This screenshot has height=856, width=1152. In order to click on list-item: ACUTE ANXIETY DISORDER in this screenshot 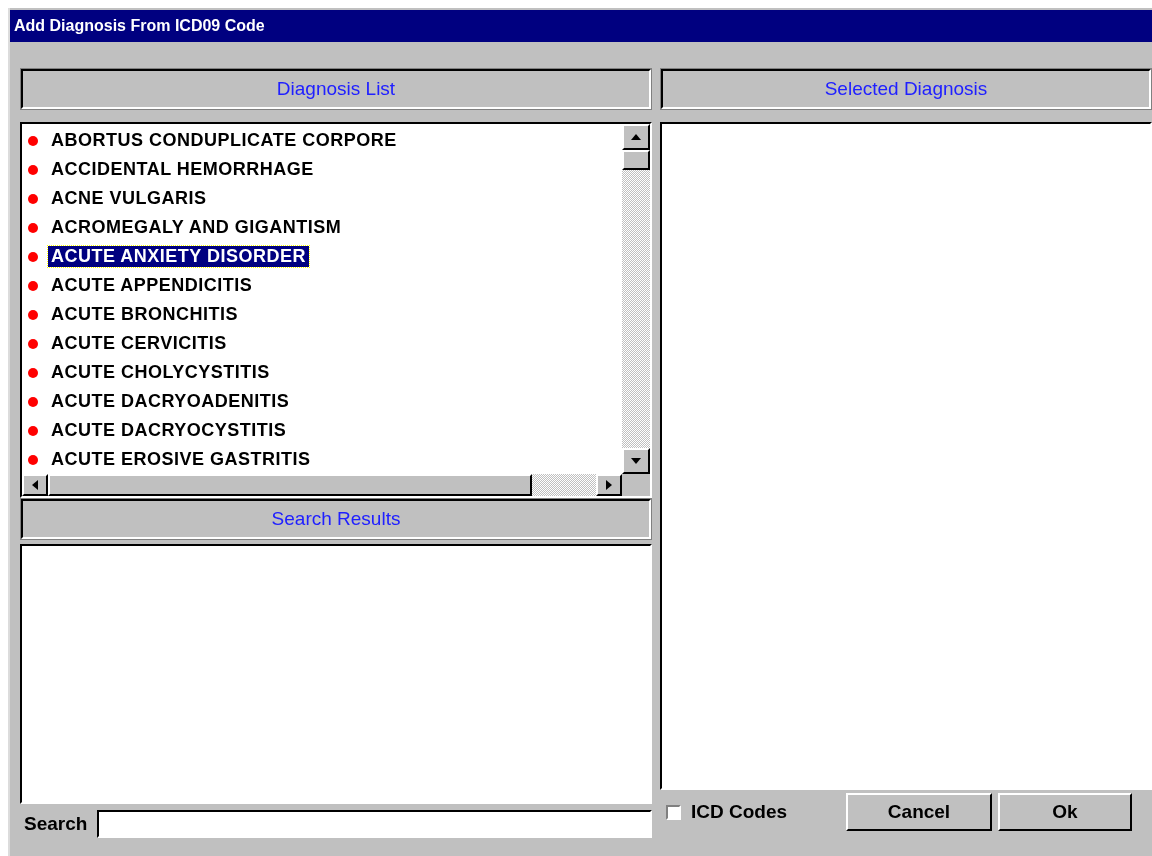, I will do `click(179, 256)`.